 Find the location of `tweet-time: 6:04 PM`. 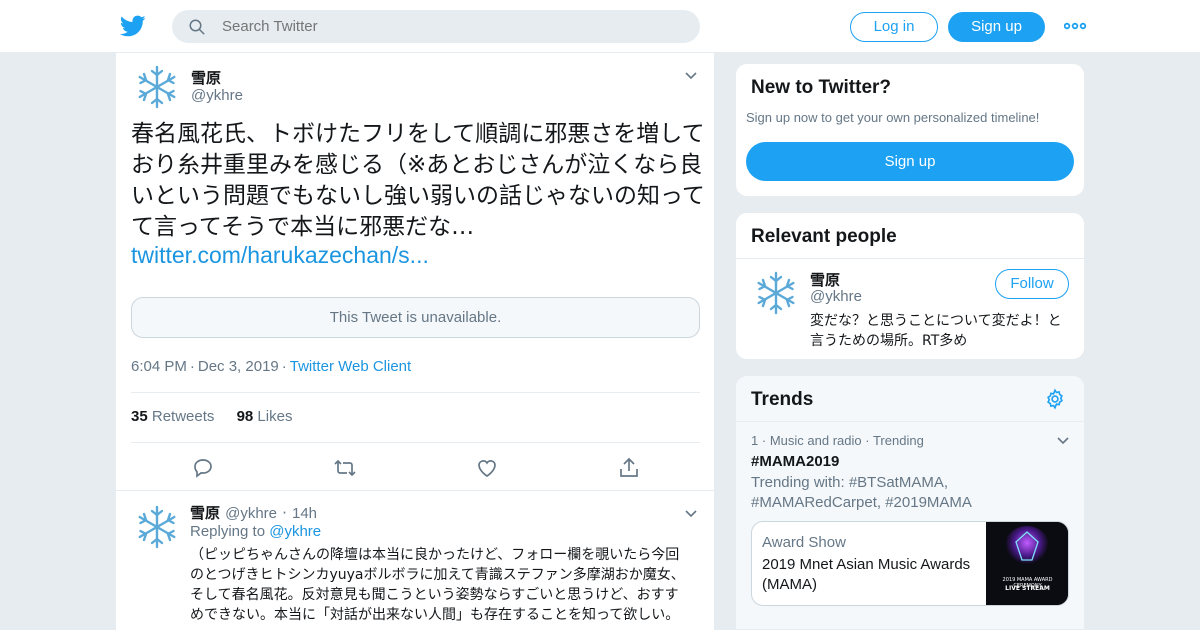

tweet-time: 6:04 PM is located at coordinates (159, 366).